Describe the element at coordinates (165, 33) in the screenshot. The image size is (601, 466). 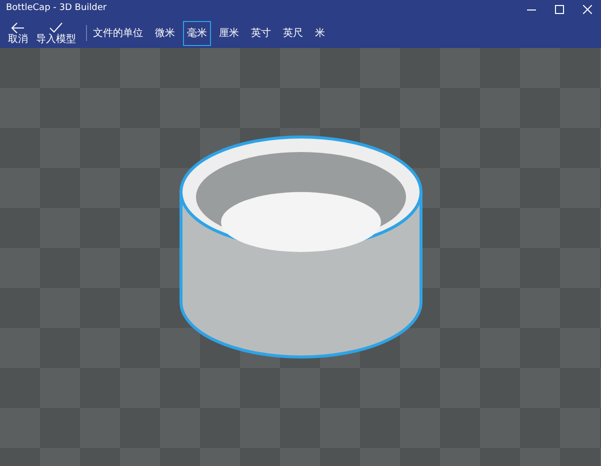
I see `unit-option: 微米` at that location.